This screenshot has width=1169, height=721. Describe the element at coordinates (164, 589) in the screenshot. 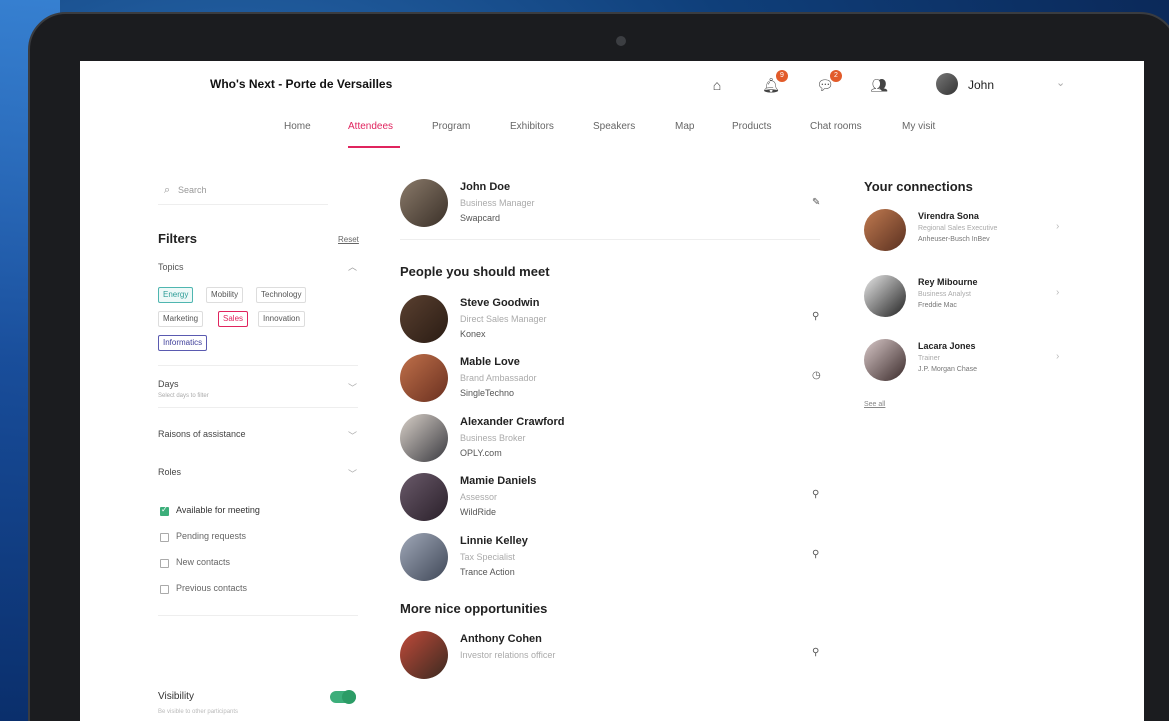

I see `previous-contacts-checkbox` at that location.